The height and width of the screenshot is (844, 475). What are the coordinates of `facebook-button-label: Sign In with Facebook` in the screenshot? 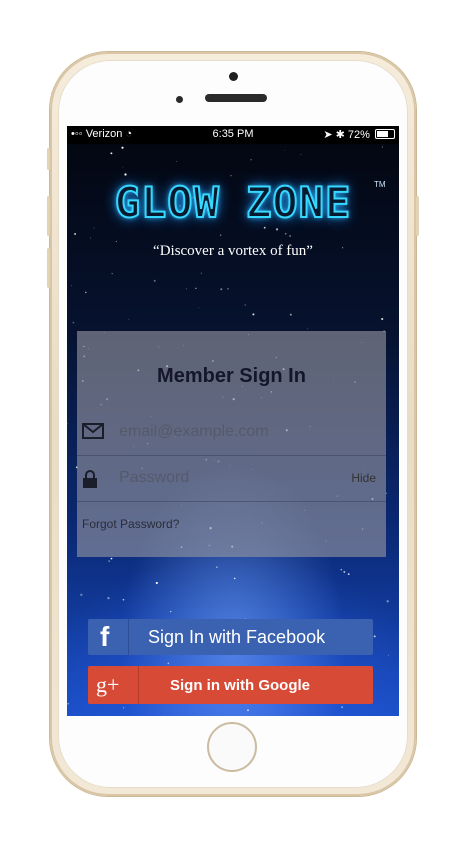 It's located at (237, 637).